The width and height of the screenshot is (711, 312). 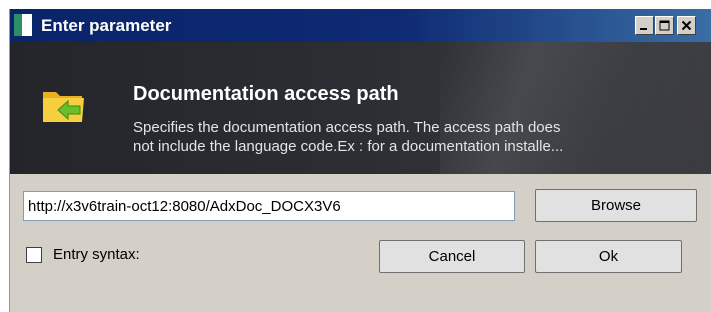 I want to click on header-title: Documentation access path, so click(x=266, y=94).